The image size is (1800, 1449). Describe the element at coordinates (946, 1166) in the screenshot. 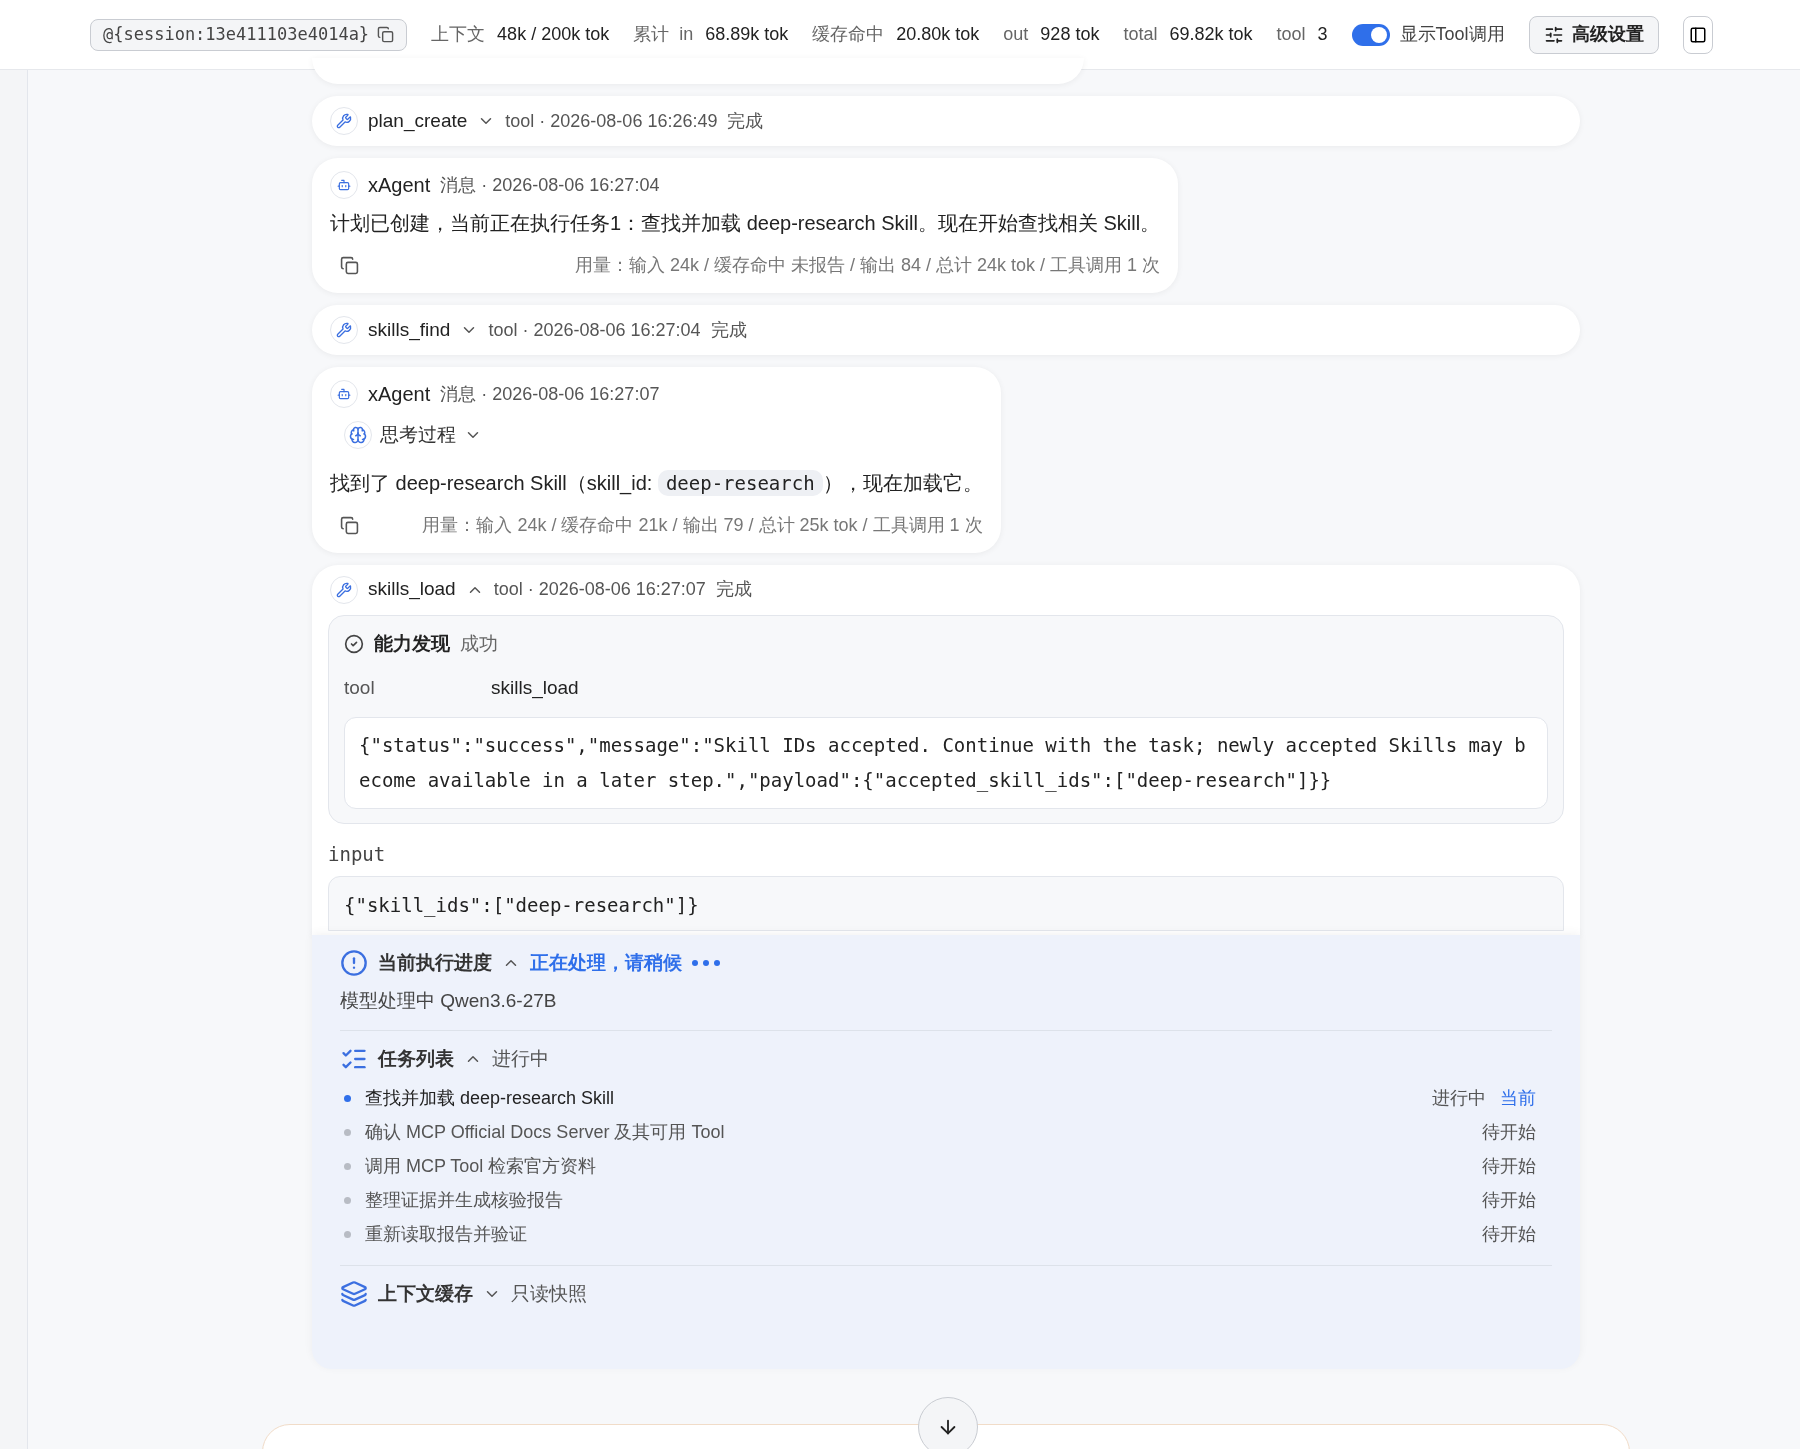

I see `task-row: 调用 MCP Tool 检索官方资料 待开始` at that location.